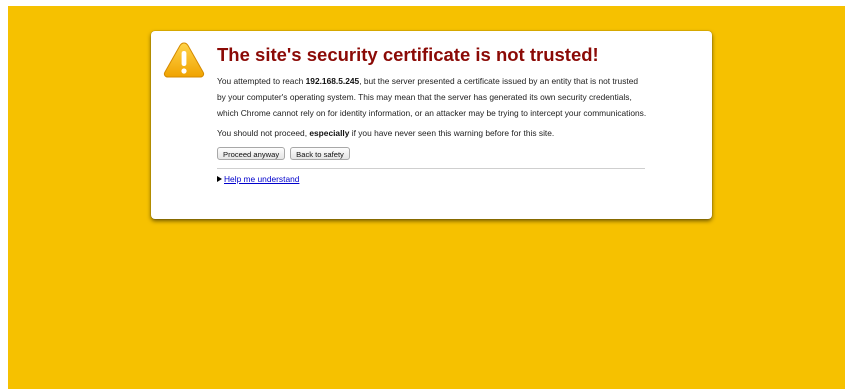  What do you see at coordinates (332, 81) in the screenshot?
I see `host-address: 192.168.5.245` at bounding box center [332, 81].